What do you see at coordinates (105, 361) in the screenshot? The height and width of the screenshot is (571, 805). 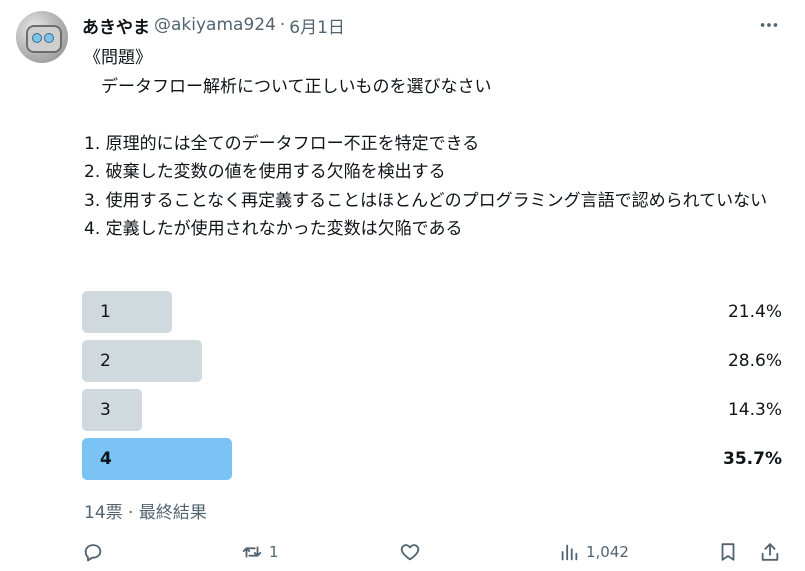 I see `poll-option-label: 2` at bounding box center [105, 361].